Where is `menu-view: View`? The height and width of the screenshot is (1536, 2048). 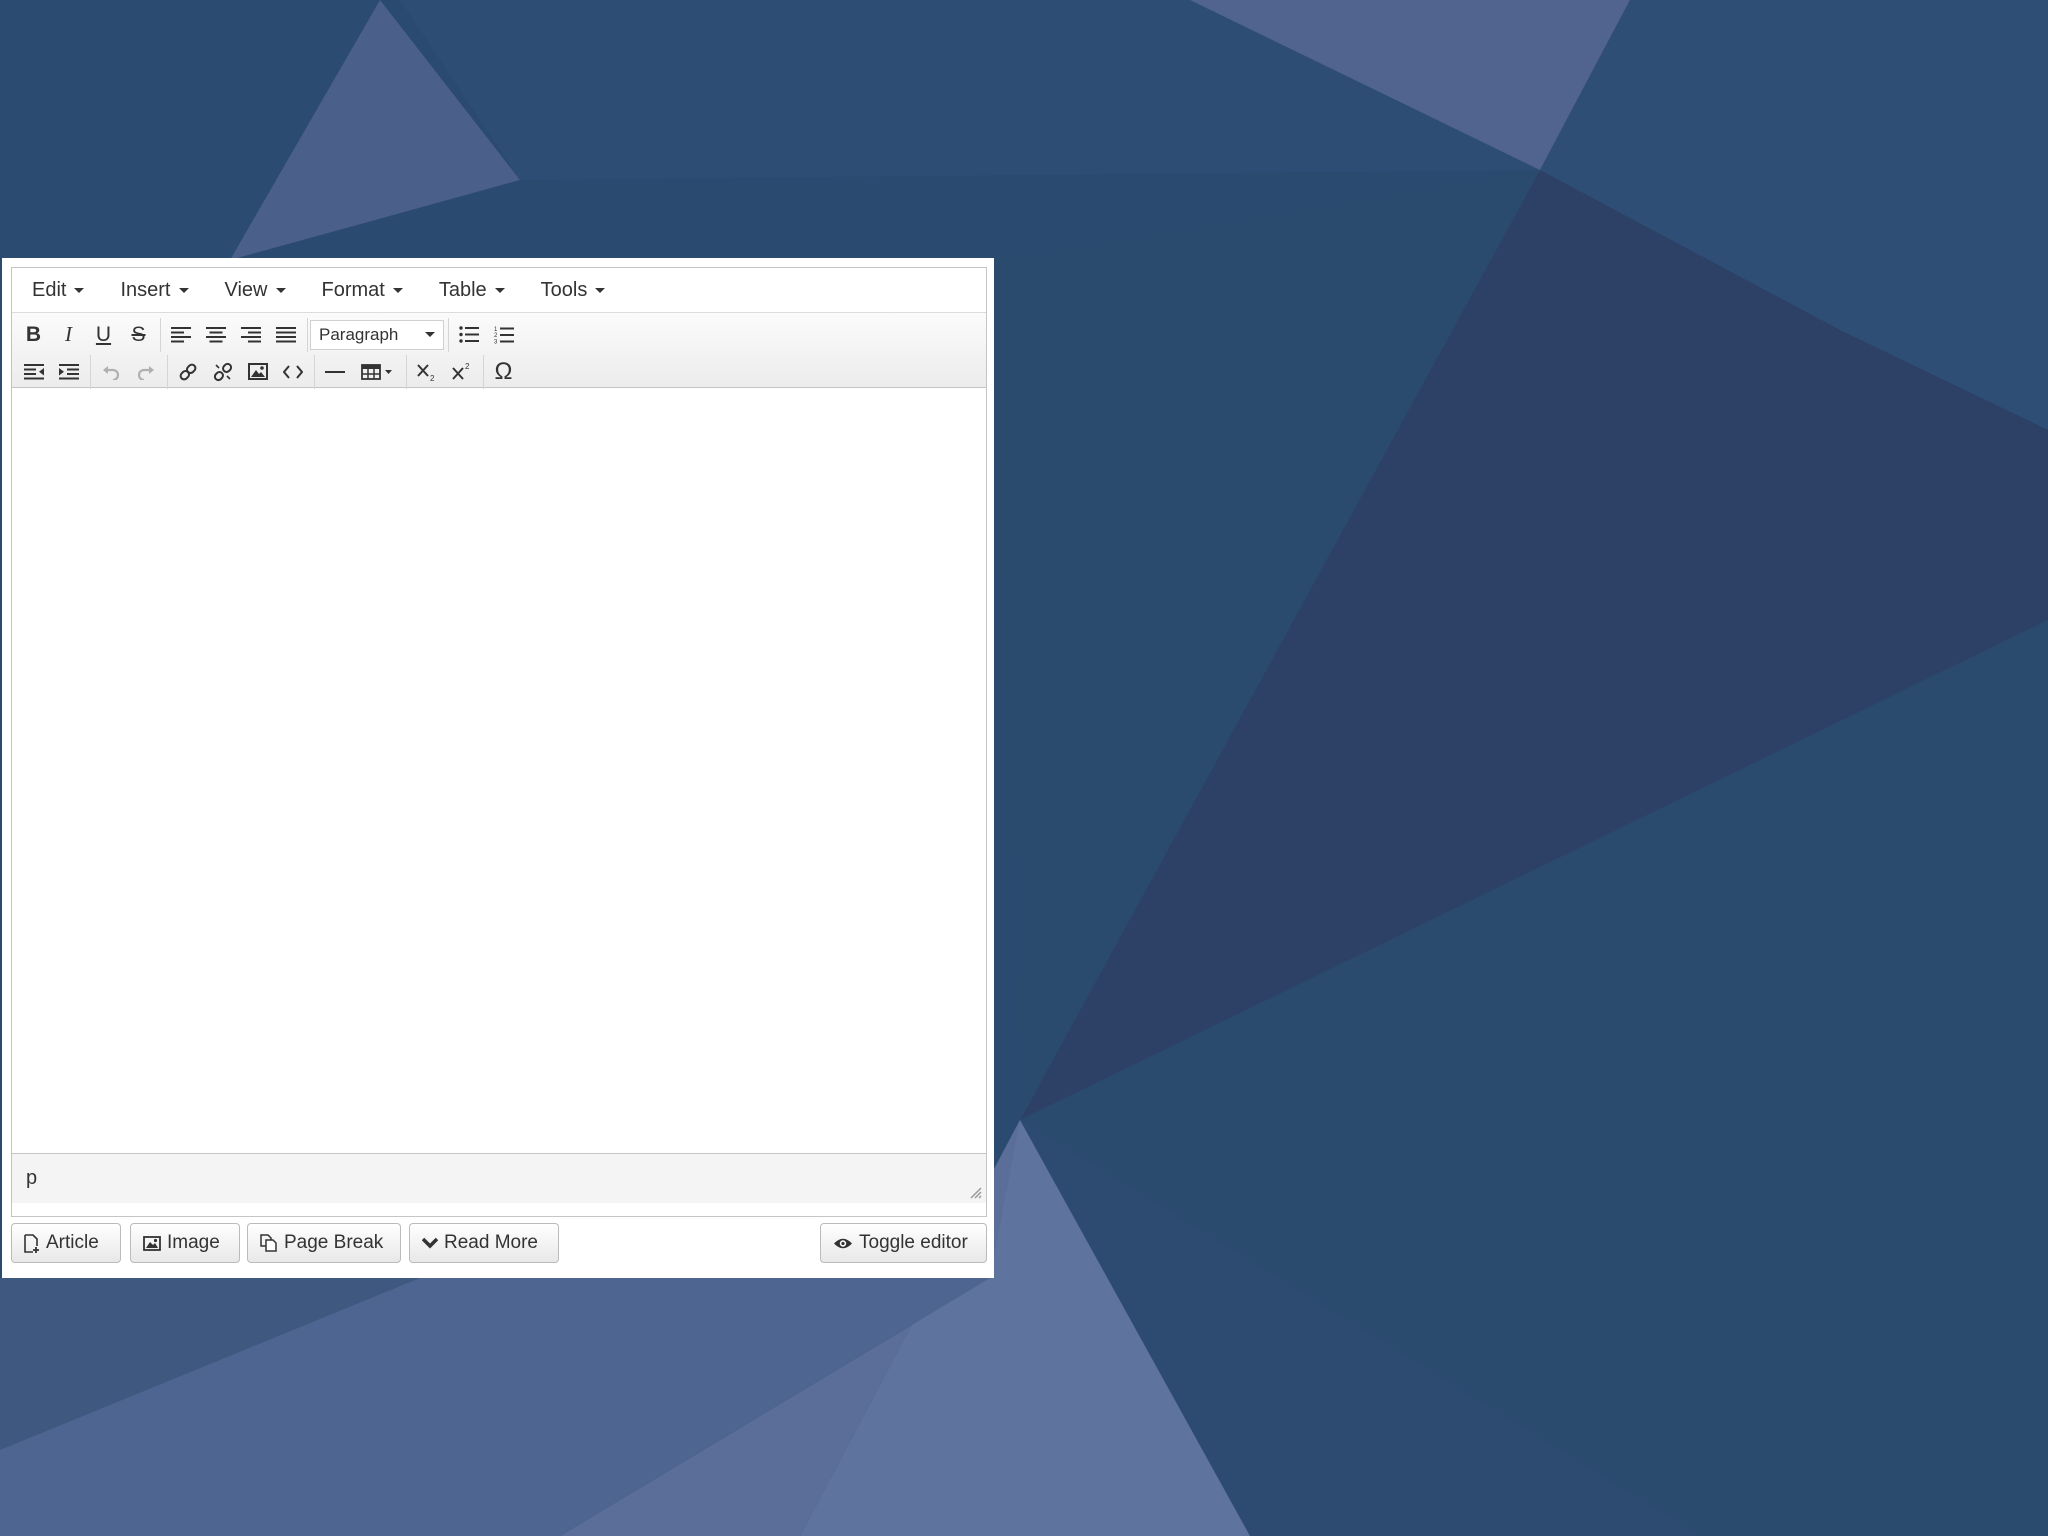 menu-view: View is located at coordinates (255, 290).